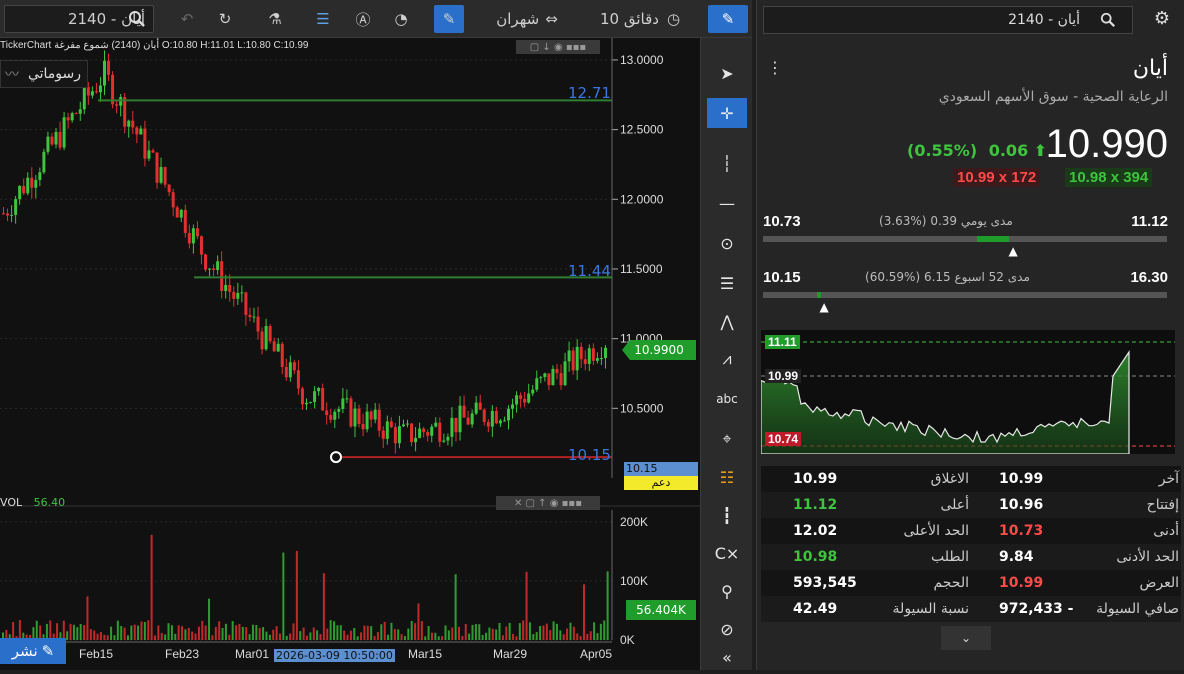 Image resolution: width=1184 pixels, height=674 pixels. Describe the element at coordinates (727, 203) in the screenshot. I see `horizontal-line-icon: —` at that location.